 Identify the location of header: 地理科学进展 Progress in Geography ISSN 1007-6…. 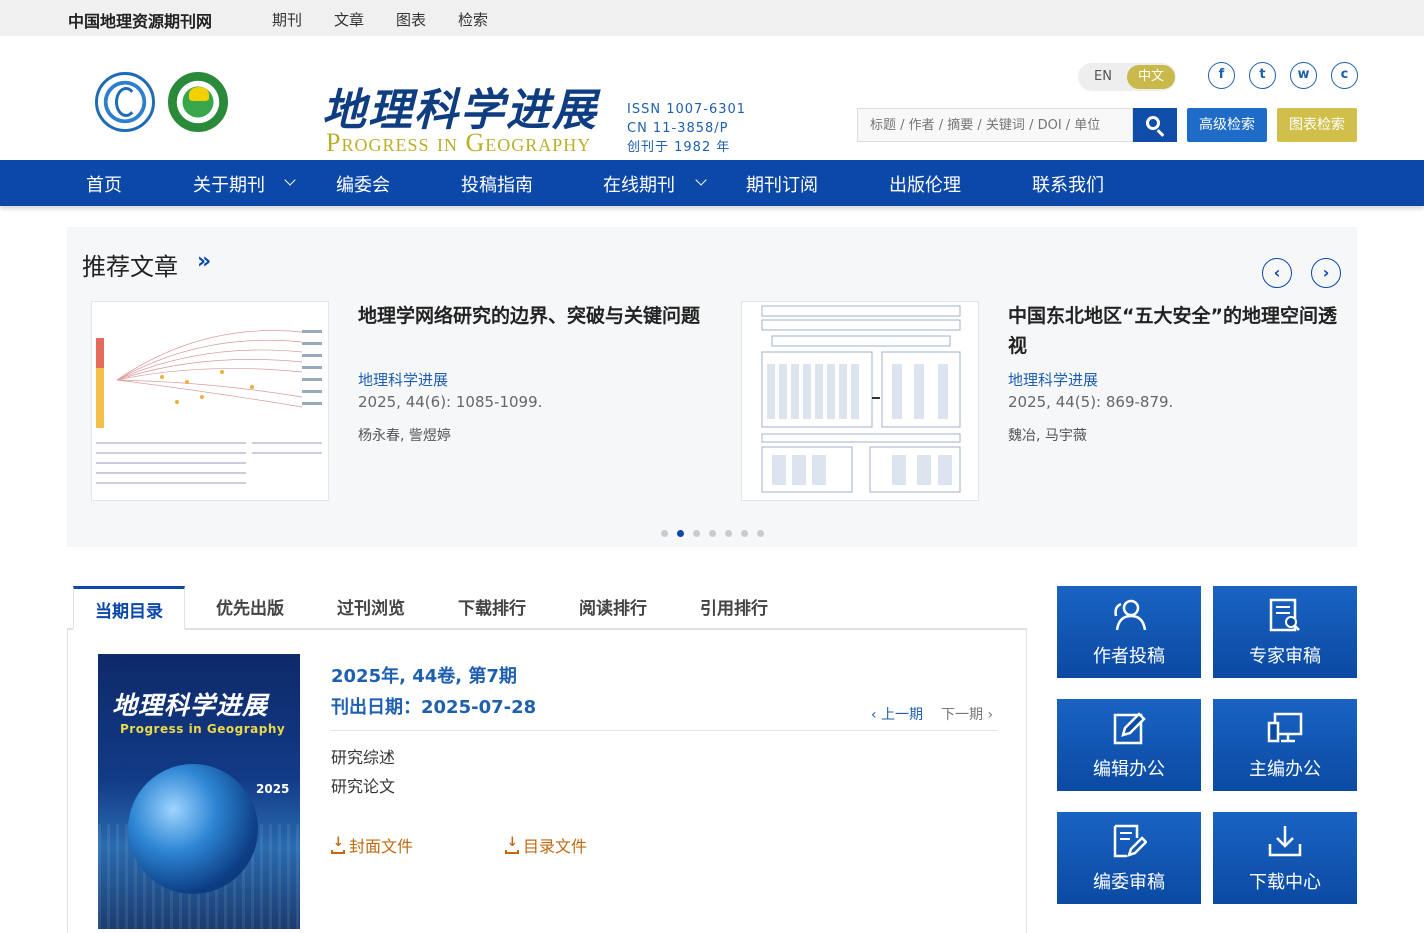
(712, 98).